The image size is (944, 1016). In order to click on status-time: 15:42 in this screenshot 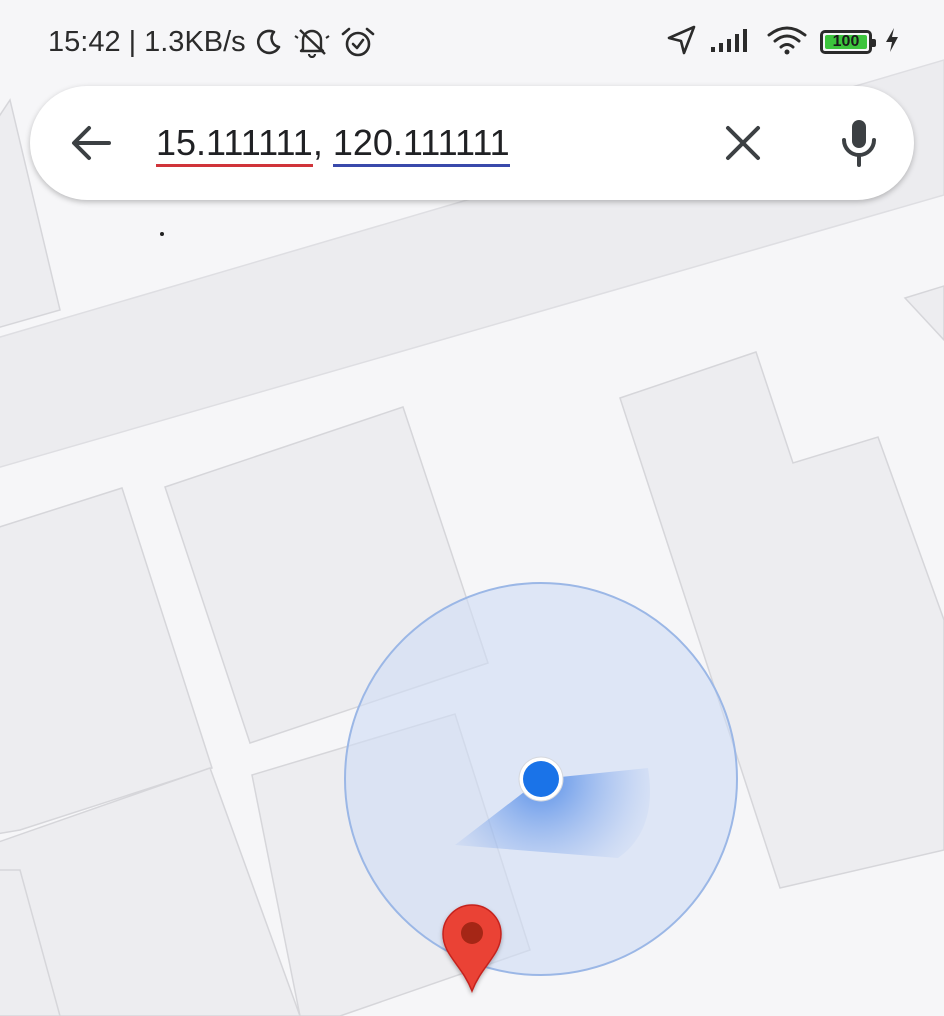, I will do `click(84, 41)`.